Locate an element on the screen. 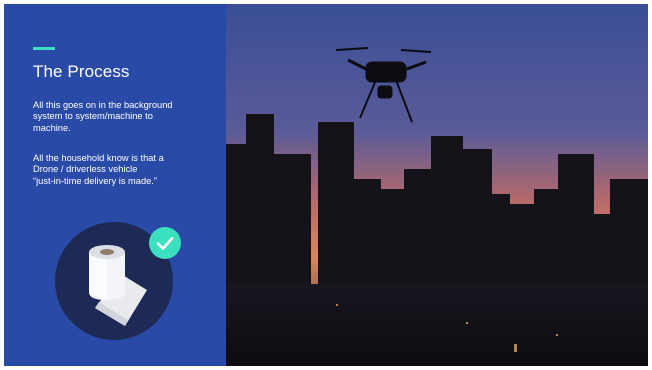 The image size is (652, 370). paragraph-line: “just-in-time delivery is made.” is located at coordinates (95, 180).